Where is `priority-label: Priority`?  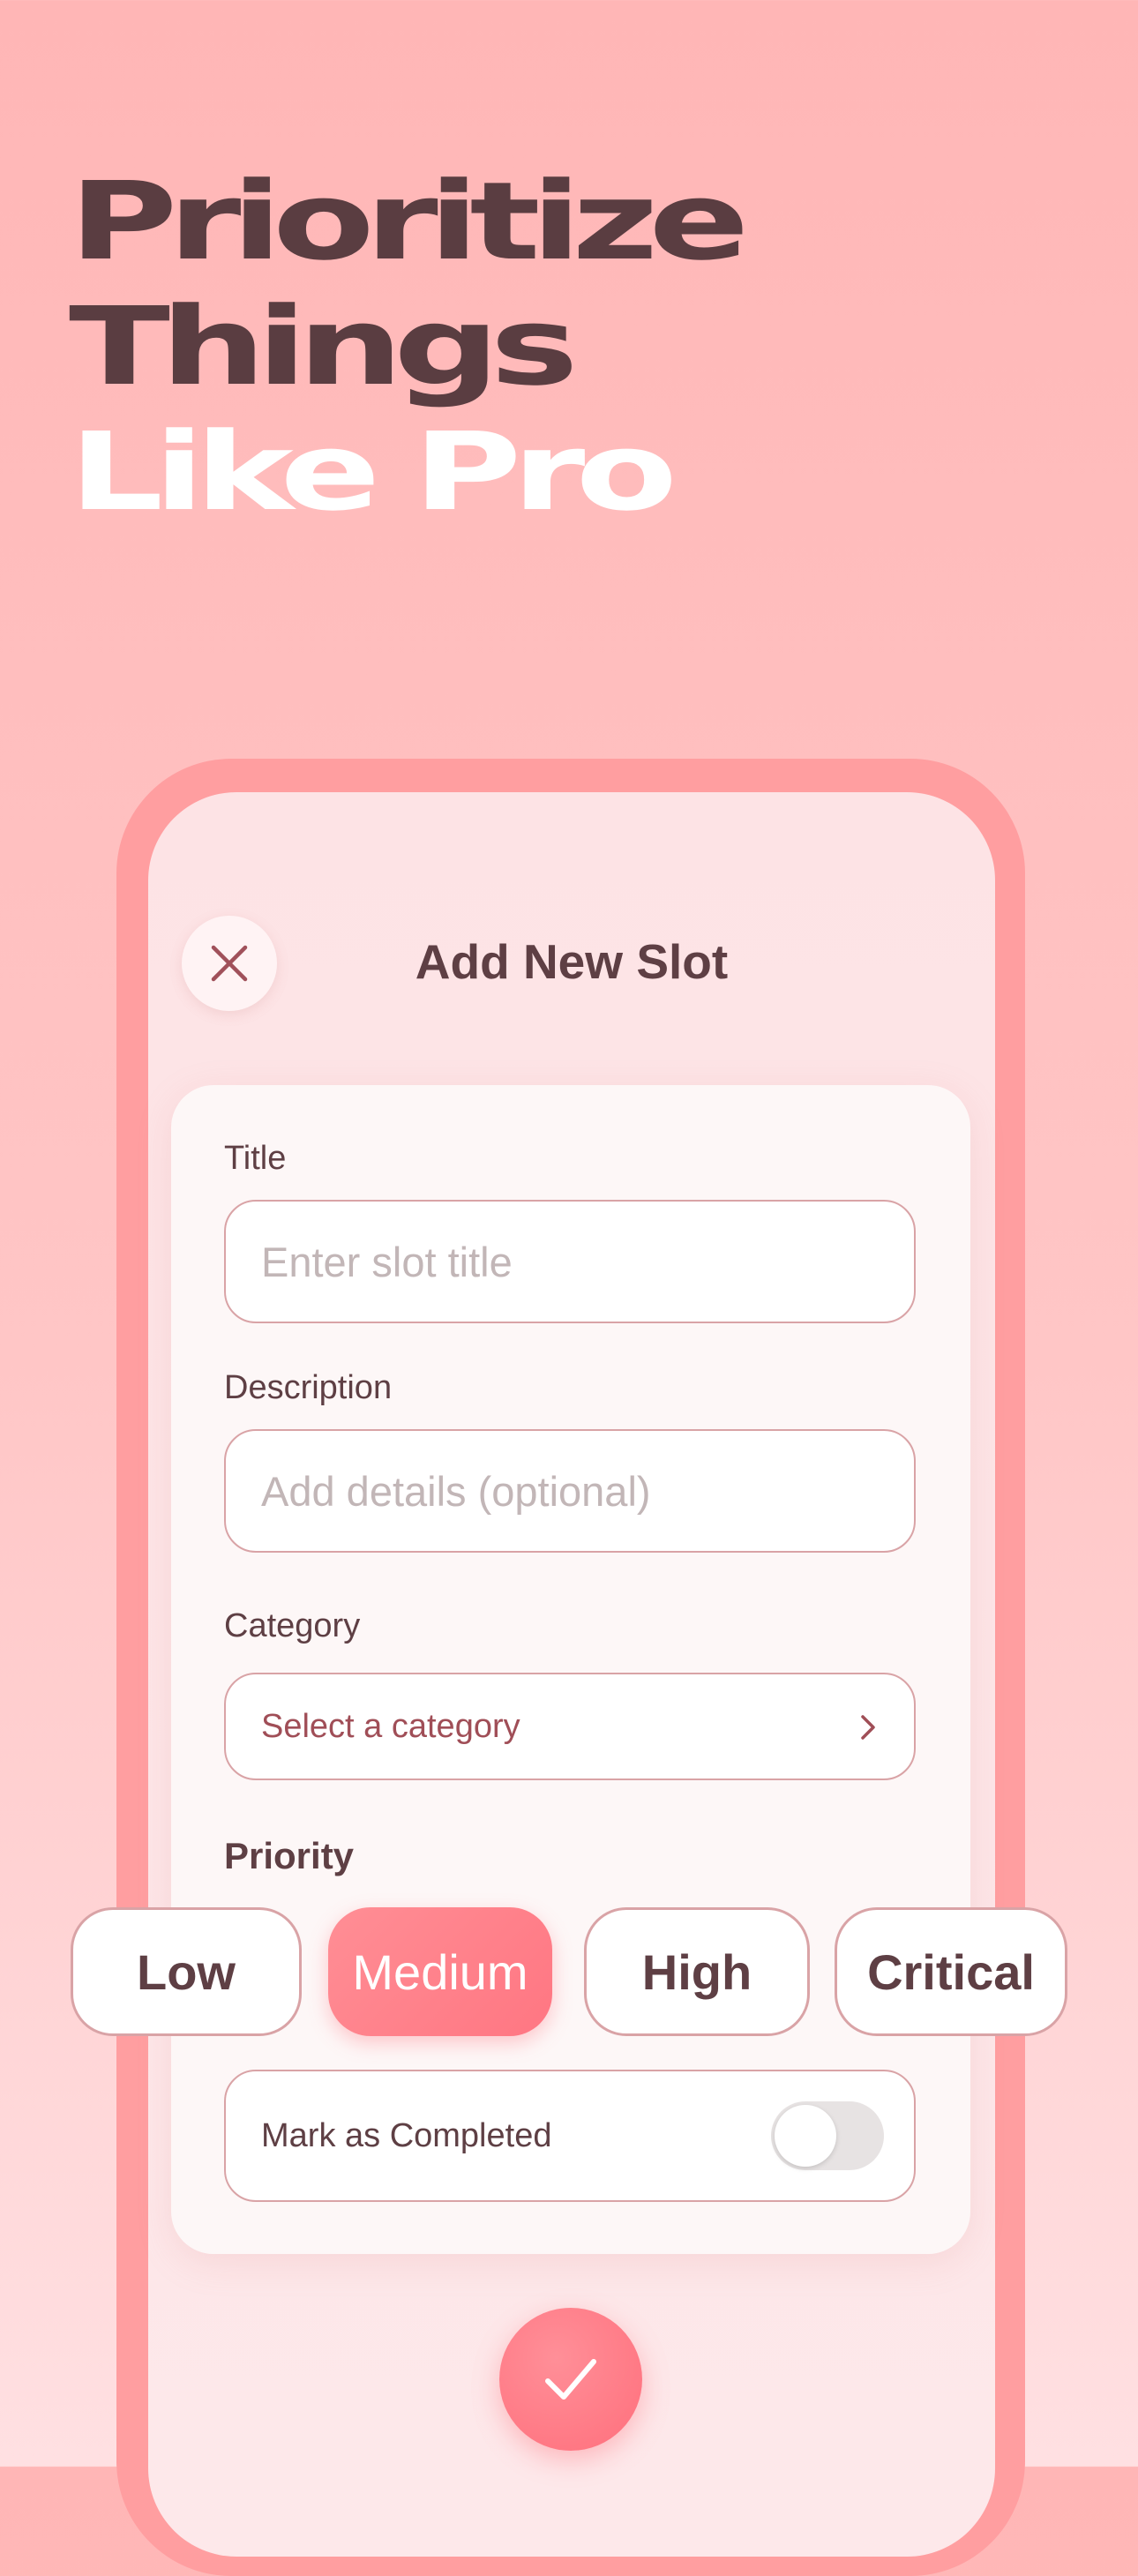
priority-label: Priority is located at coordinates (289, 1856).